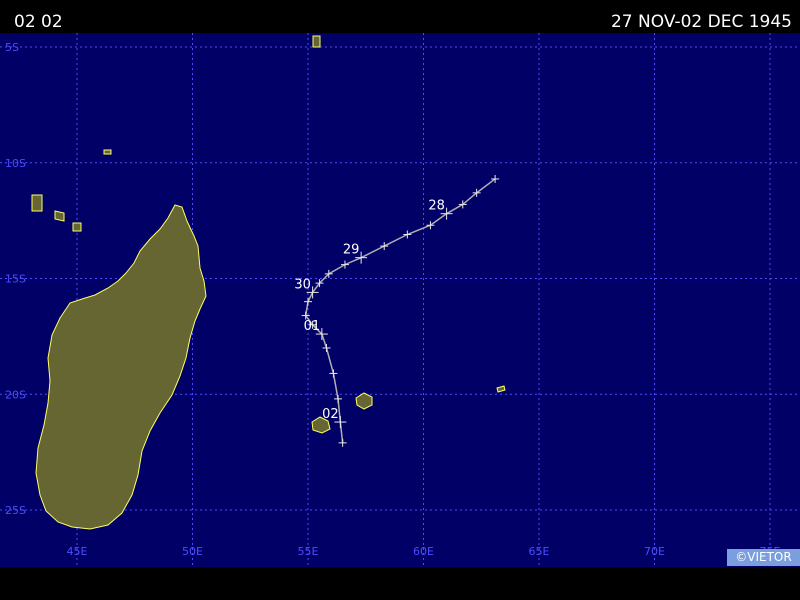 Image resolution: width=800 pixels, height=600 pixels. I want to click on small-island-north, so click(107, 152).